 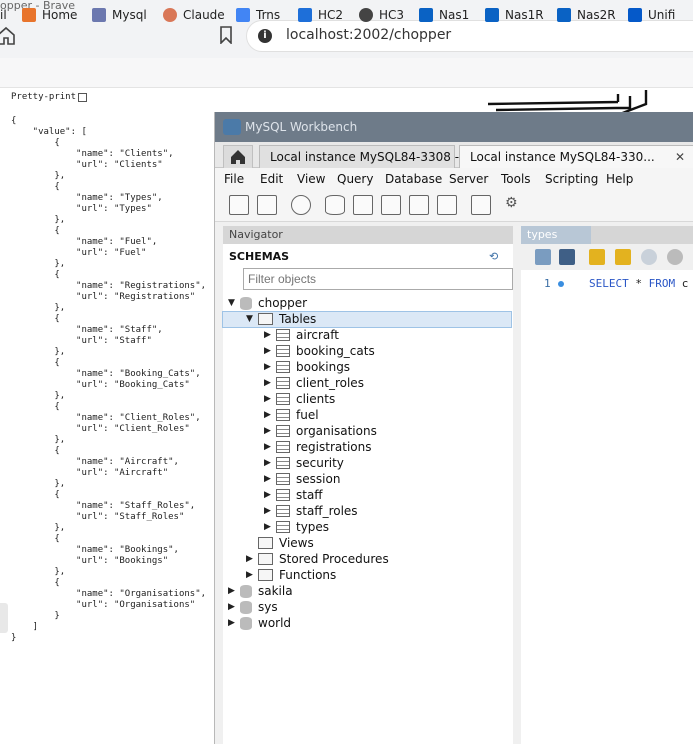 I want to click on bookmark-claude: Claude, so click(x=194, y=15).